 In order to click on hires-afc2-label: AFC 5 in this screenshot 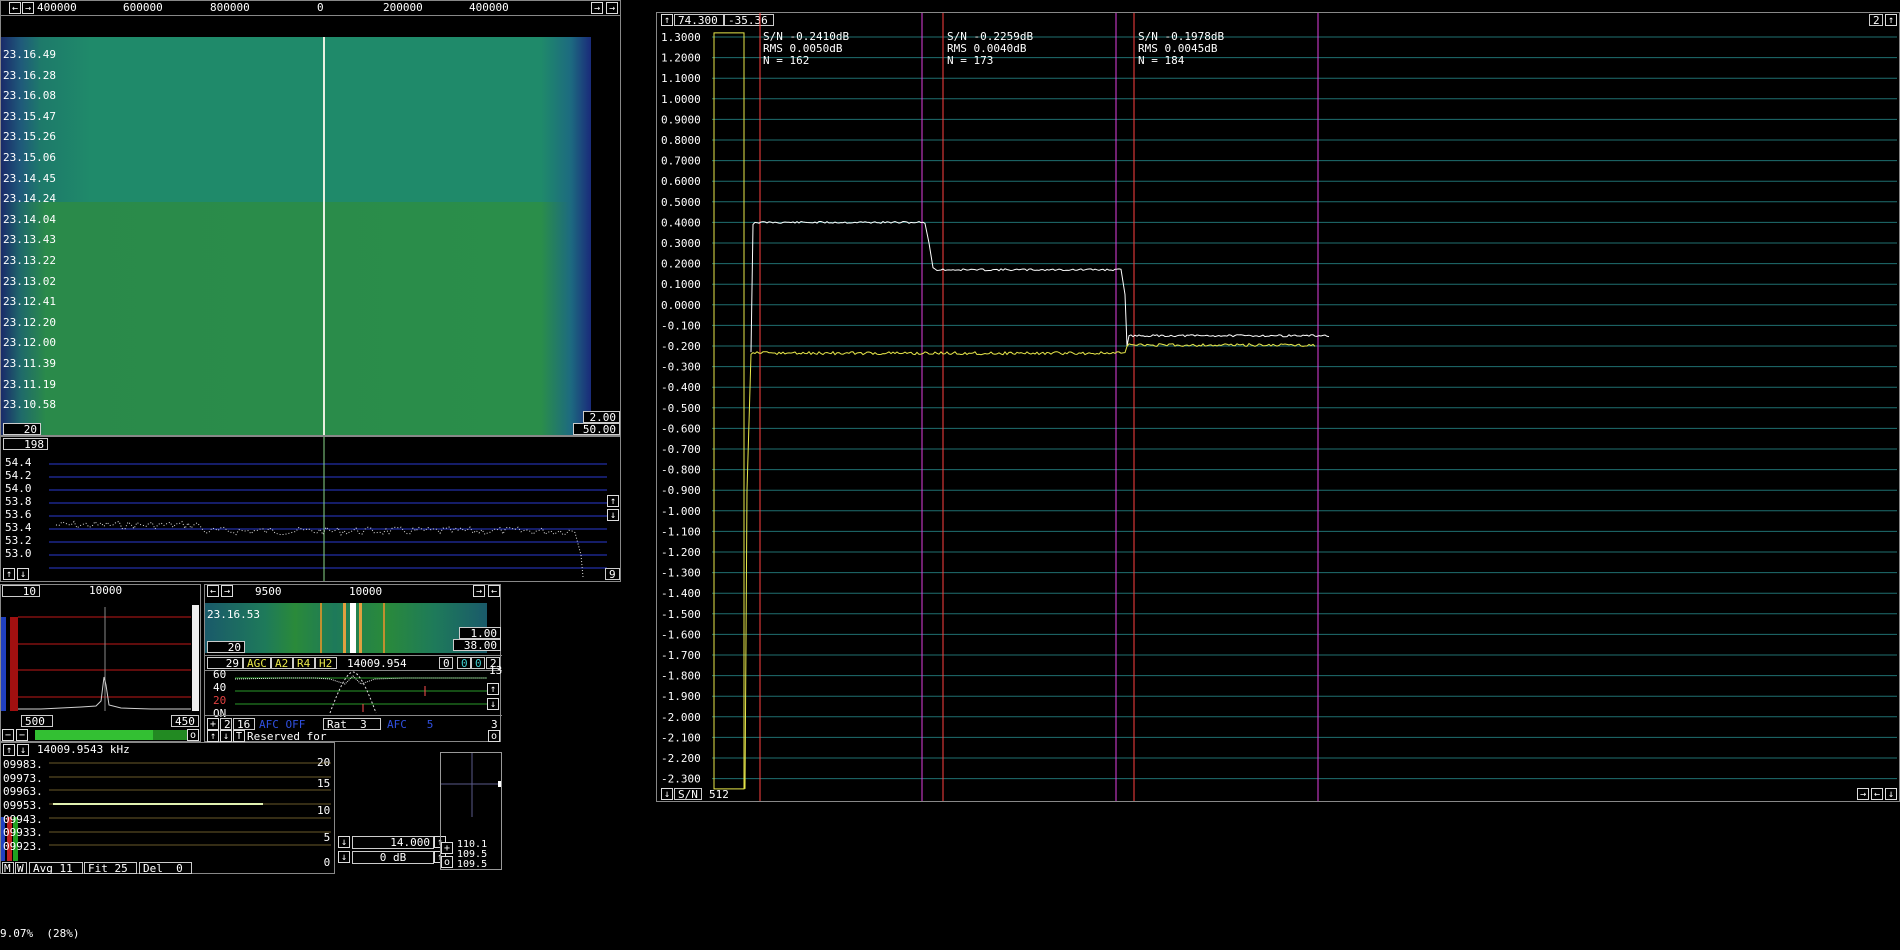, I will do `click(410, 725)`.